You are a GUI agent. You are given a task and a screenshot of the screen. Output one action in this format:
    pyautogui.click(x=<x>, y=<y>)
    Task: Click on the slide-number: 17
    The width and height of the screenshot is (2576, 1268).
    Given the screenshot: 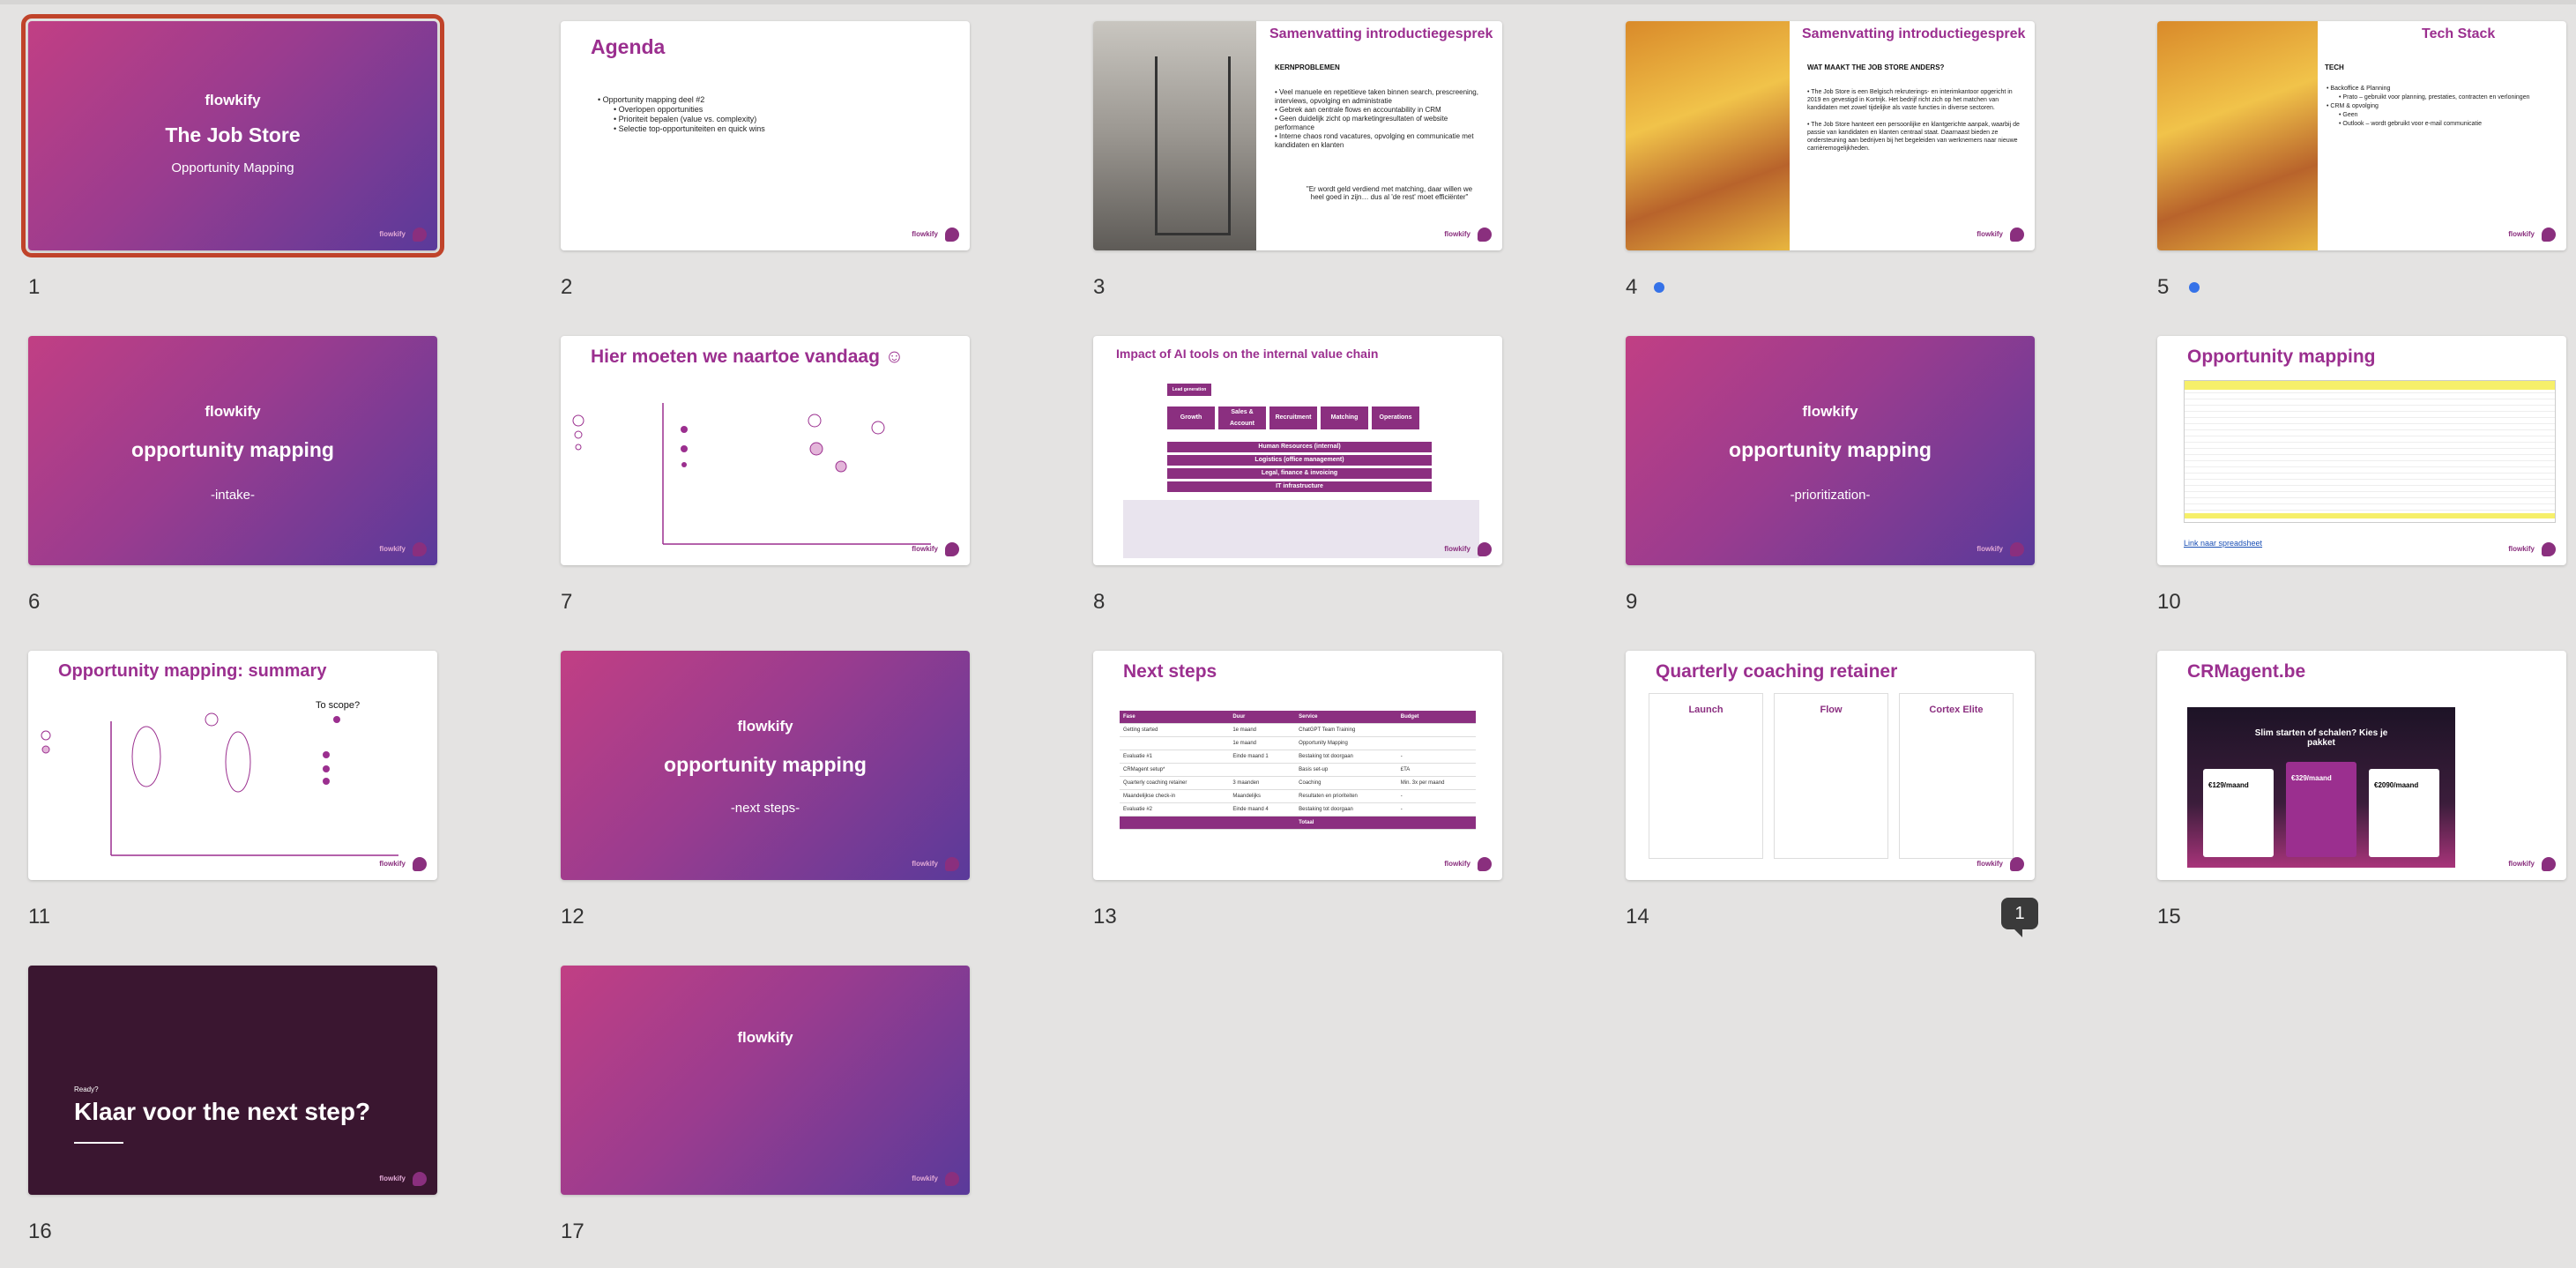 What is the action you would take?
    pyautogui.click(x=572, y=1231)
    